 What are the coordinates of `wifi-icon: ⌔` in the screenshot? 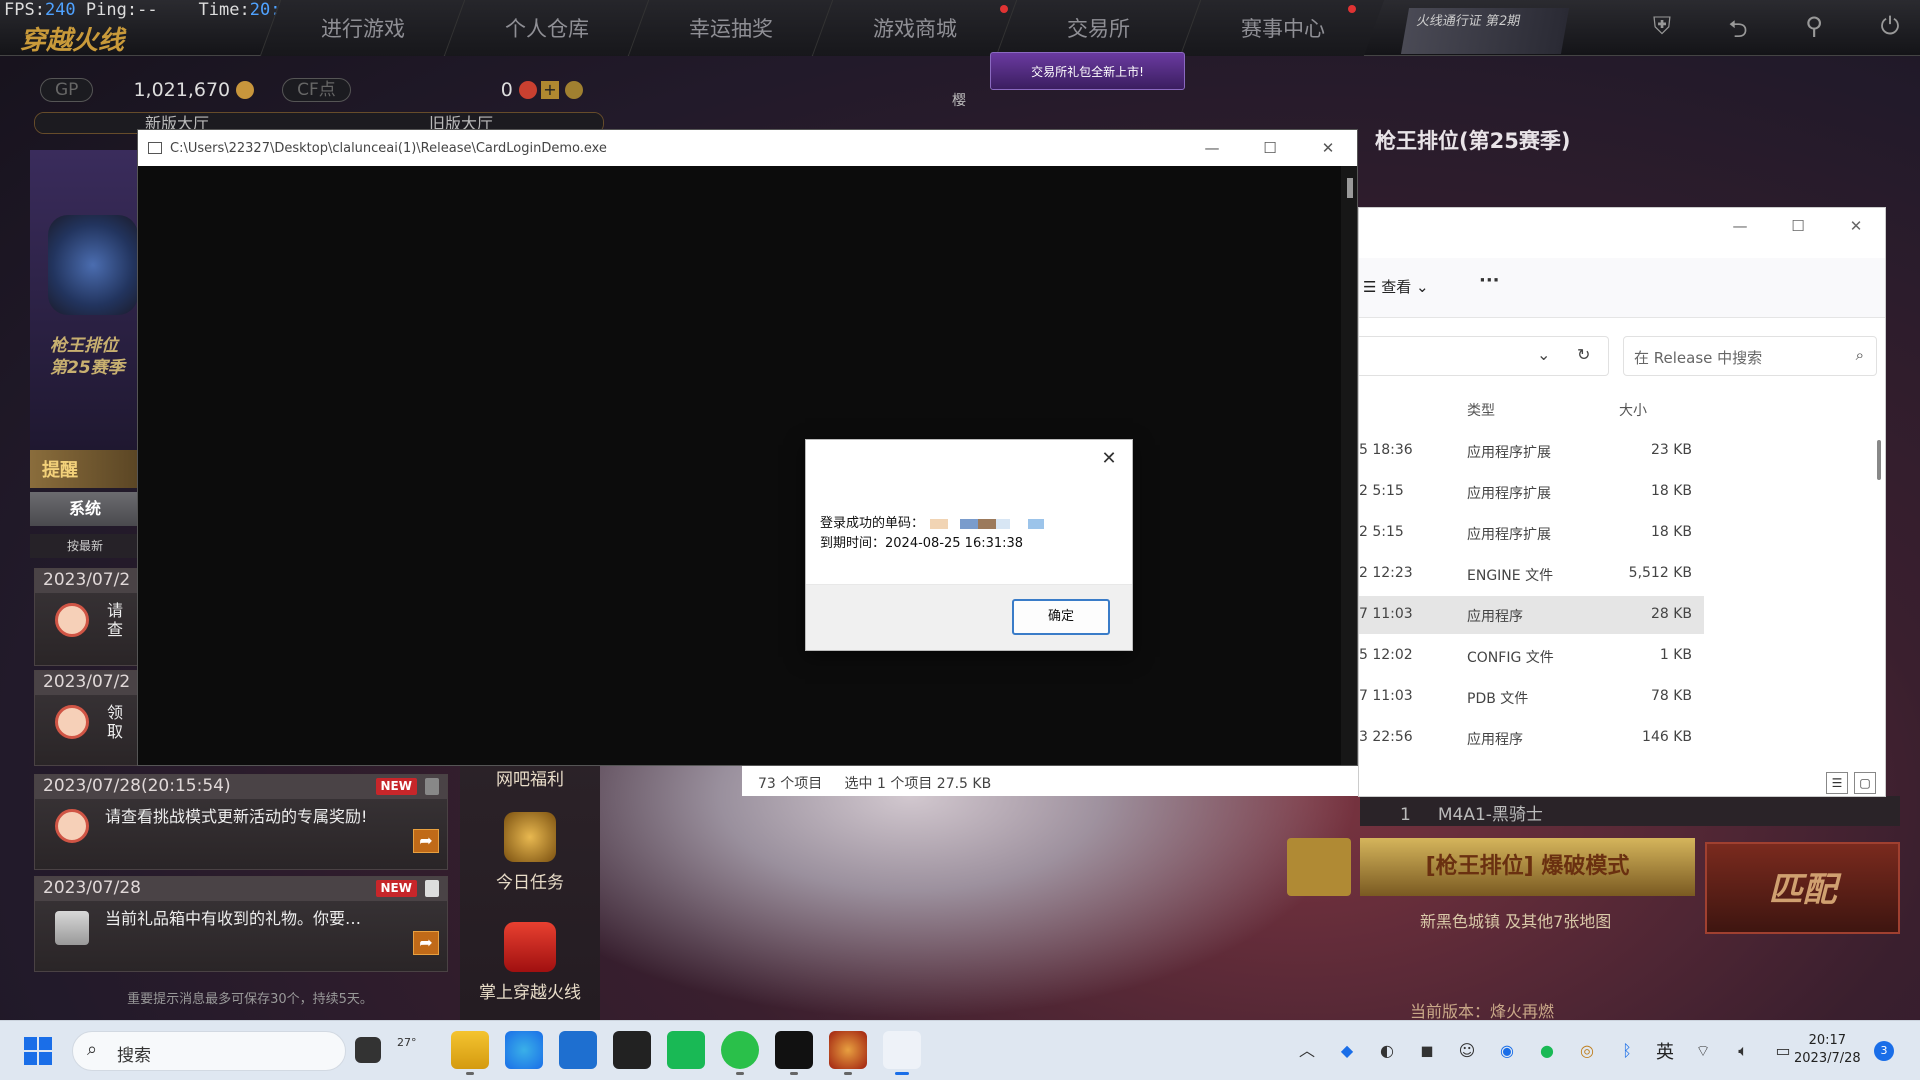 It's located at (1703, 1051).